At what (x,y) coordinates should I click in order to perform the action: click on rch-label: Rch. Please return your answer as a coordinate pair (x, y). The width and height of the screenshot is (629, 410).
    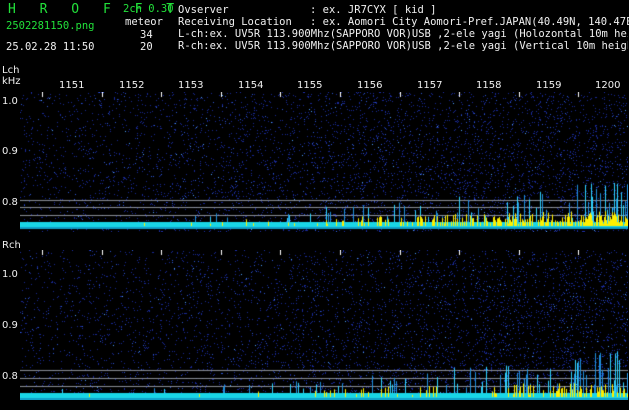
    Looking at the image, I should click on (11, 245).